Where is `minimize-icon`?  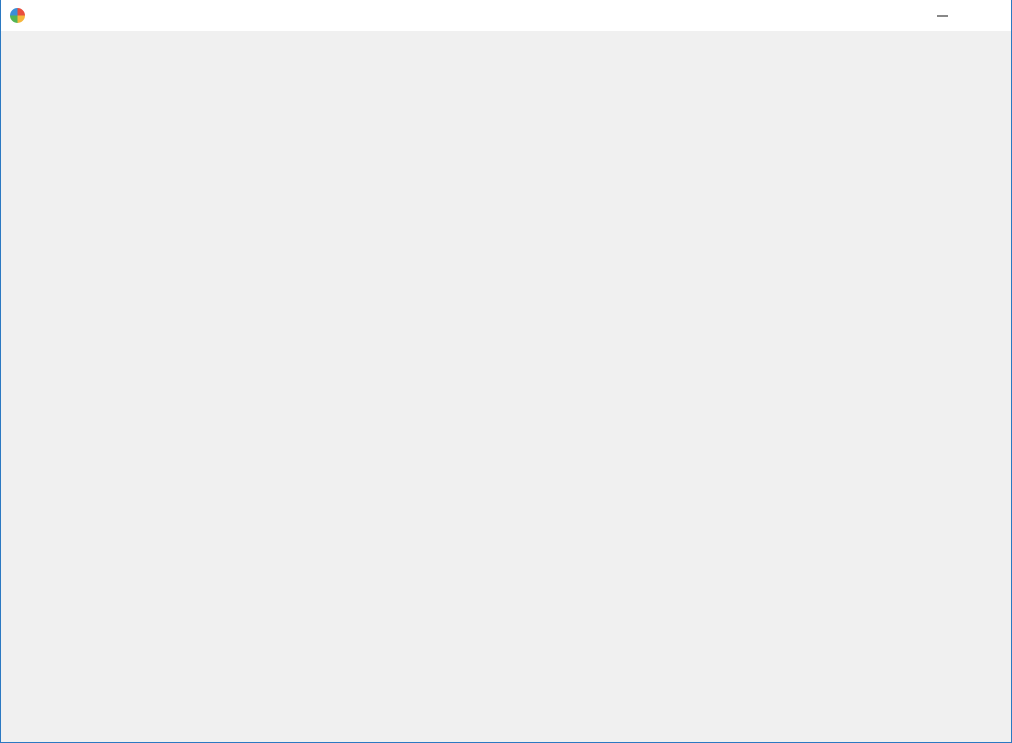 minimize-icon is located at coordinates (942, 16).